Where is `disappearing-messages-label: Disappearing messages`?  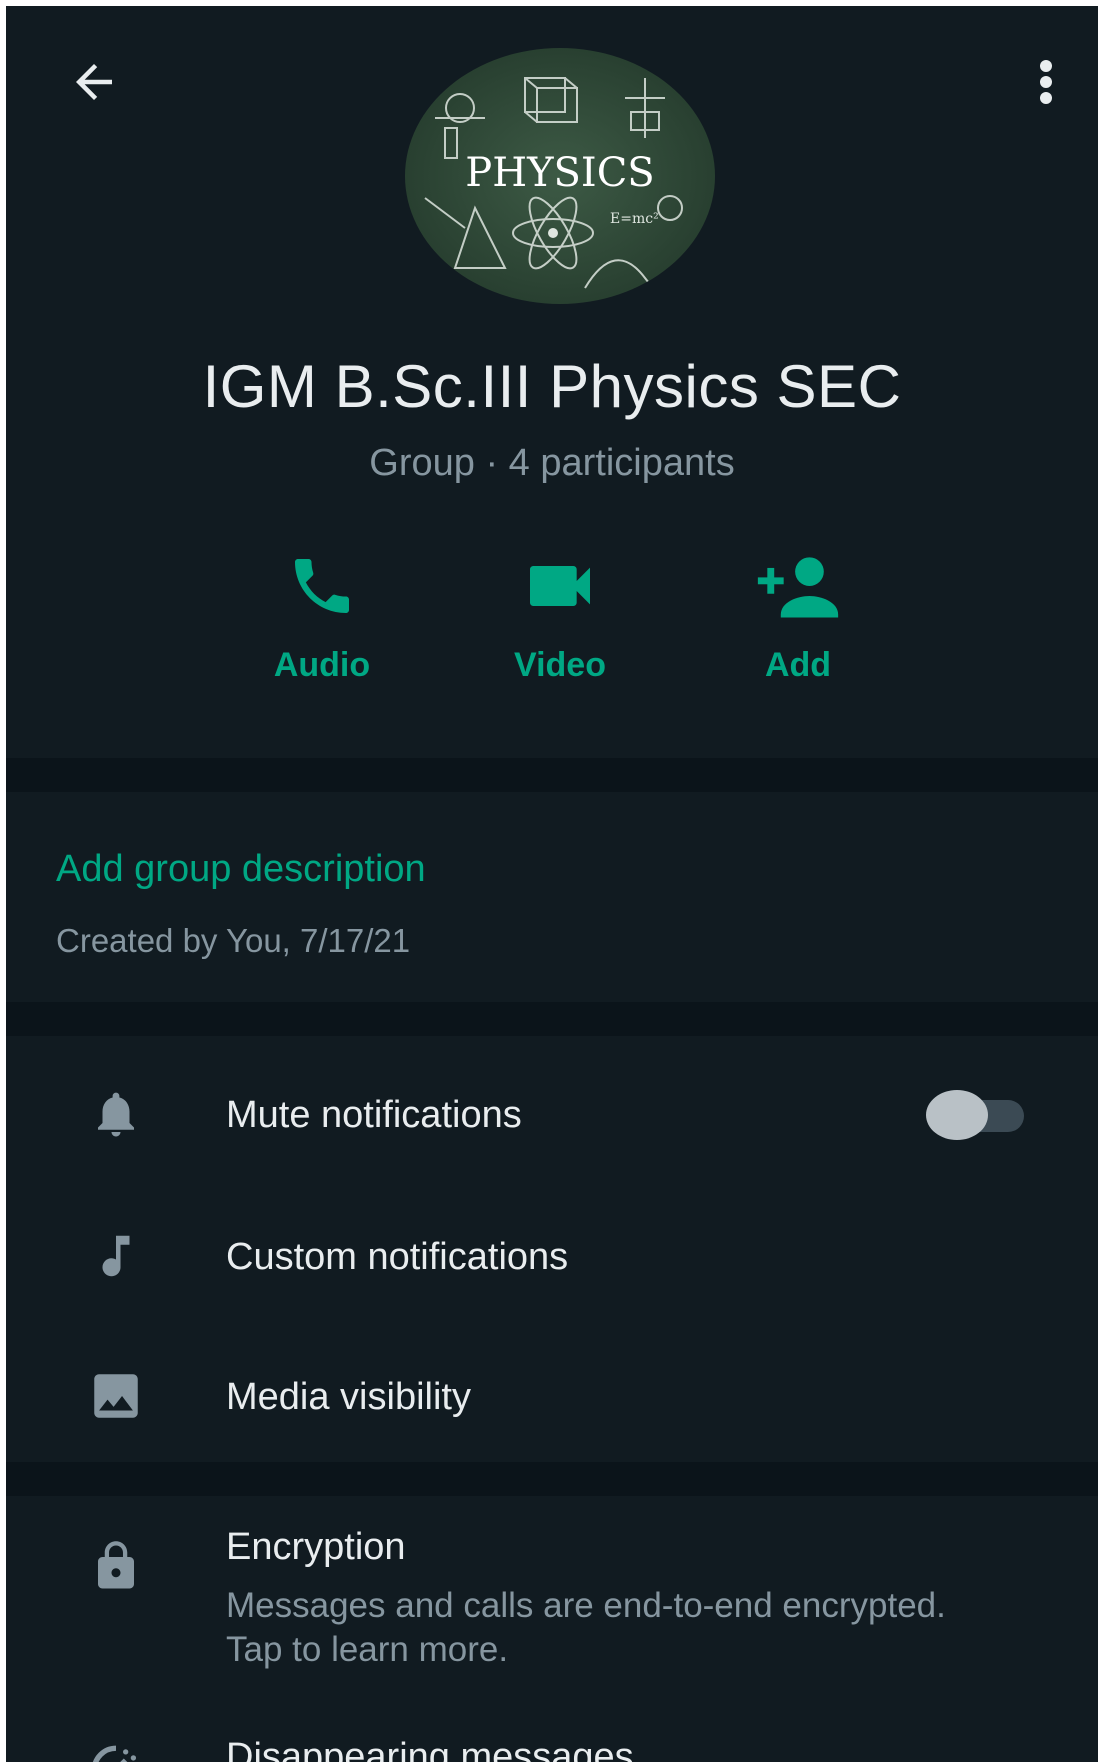 disappearing-messages-label: Disappearing messages is located at coordinates (430, 1749).